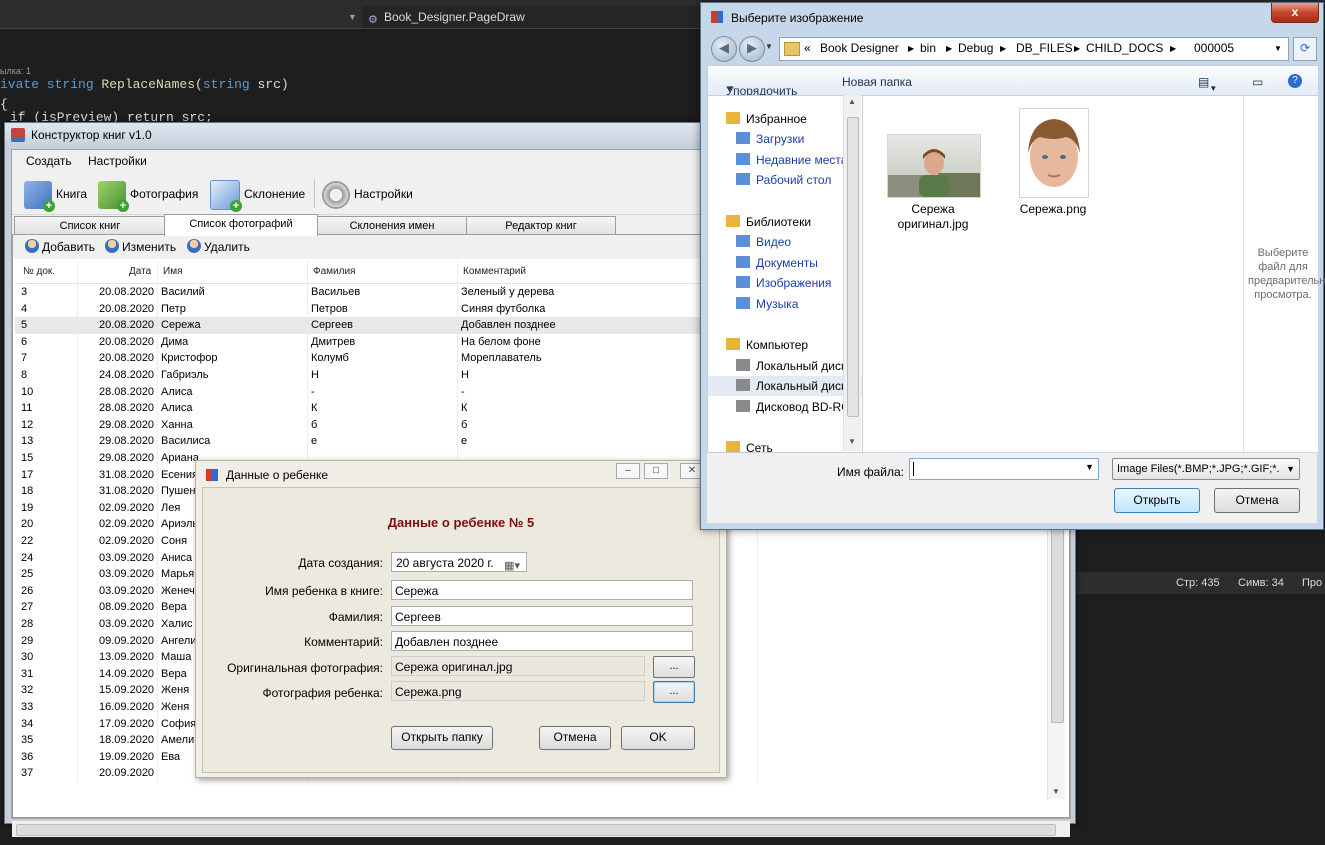 The image size is (1325, 845). Describe the element at coordinates (27, 624) in the screenshot. I see `cell-doc-no: 28` at that location.